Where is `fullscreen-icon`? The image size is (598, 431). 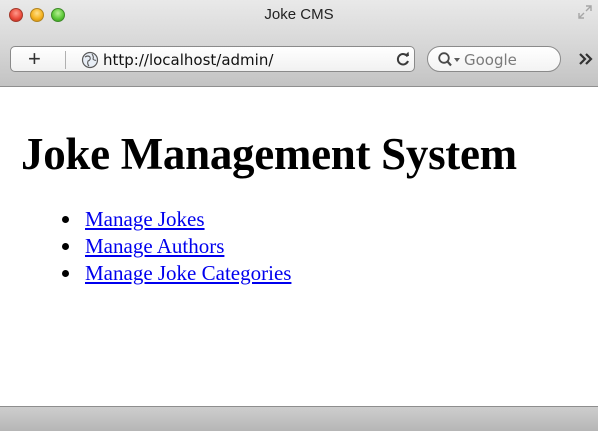 fullscreen-icon is located at coordinates (585, 13).